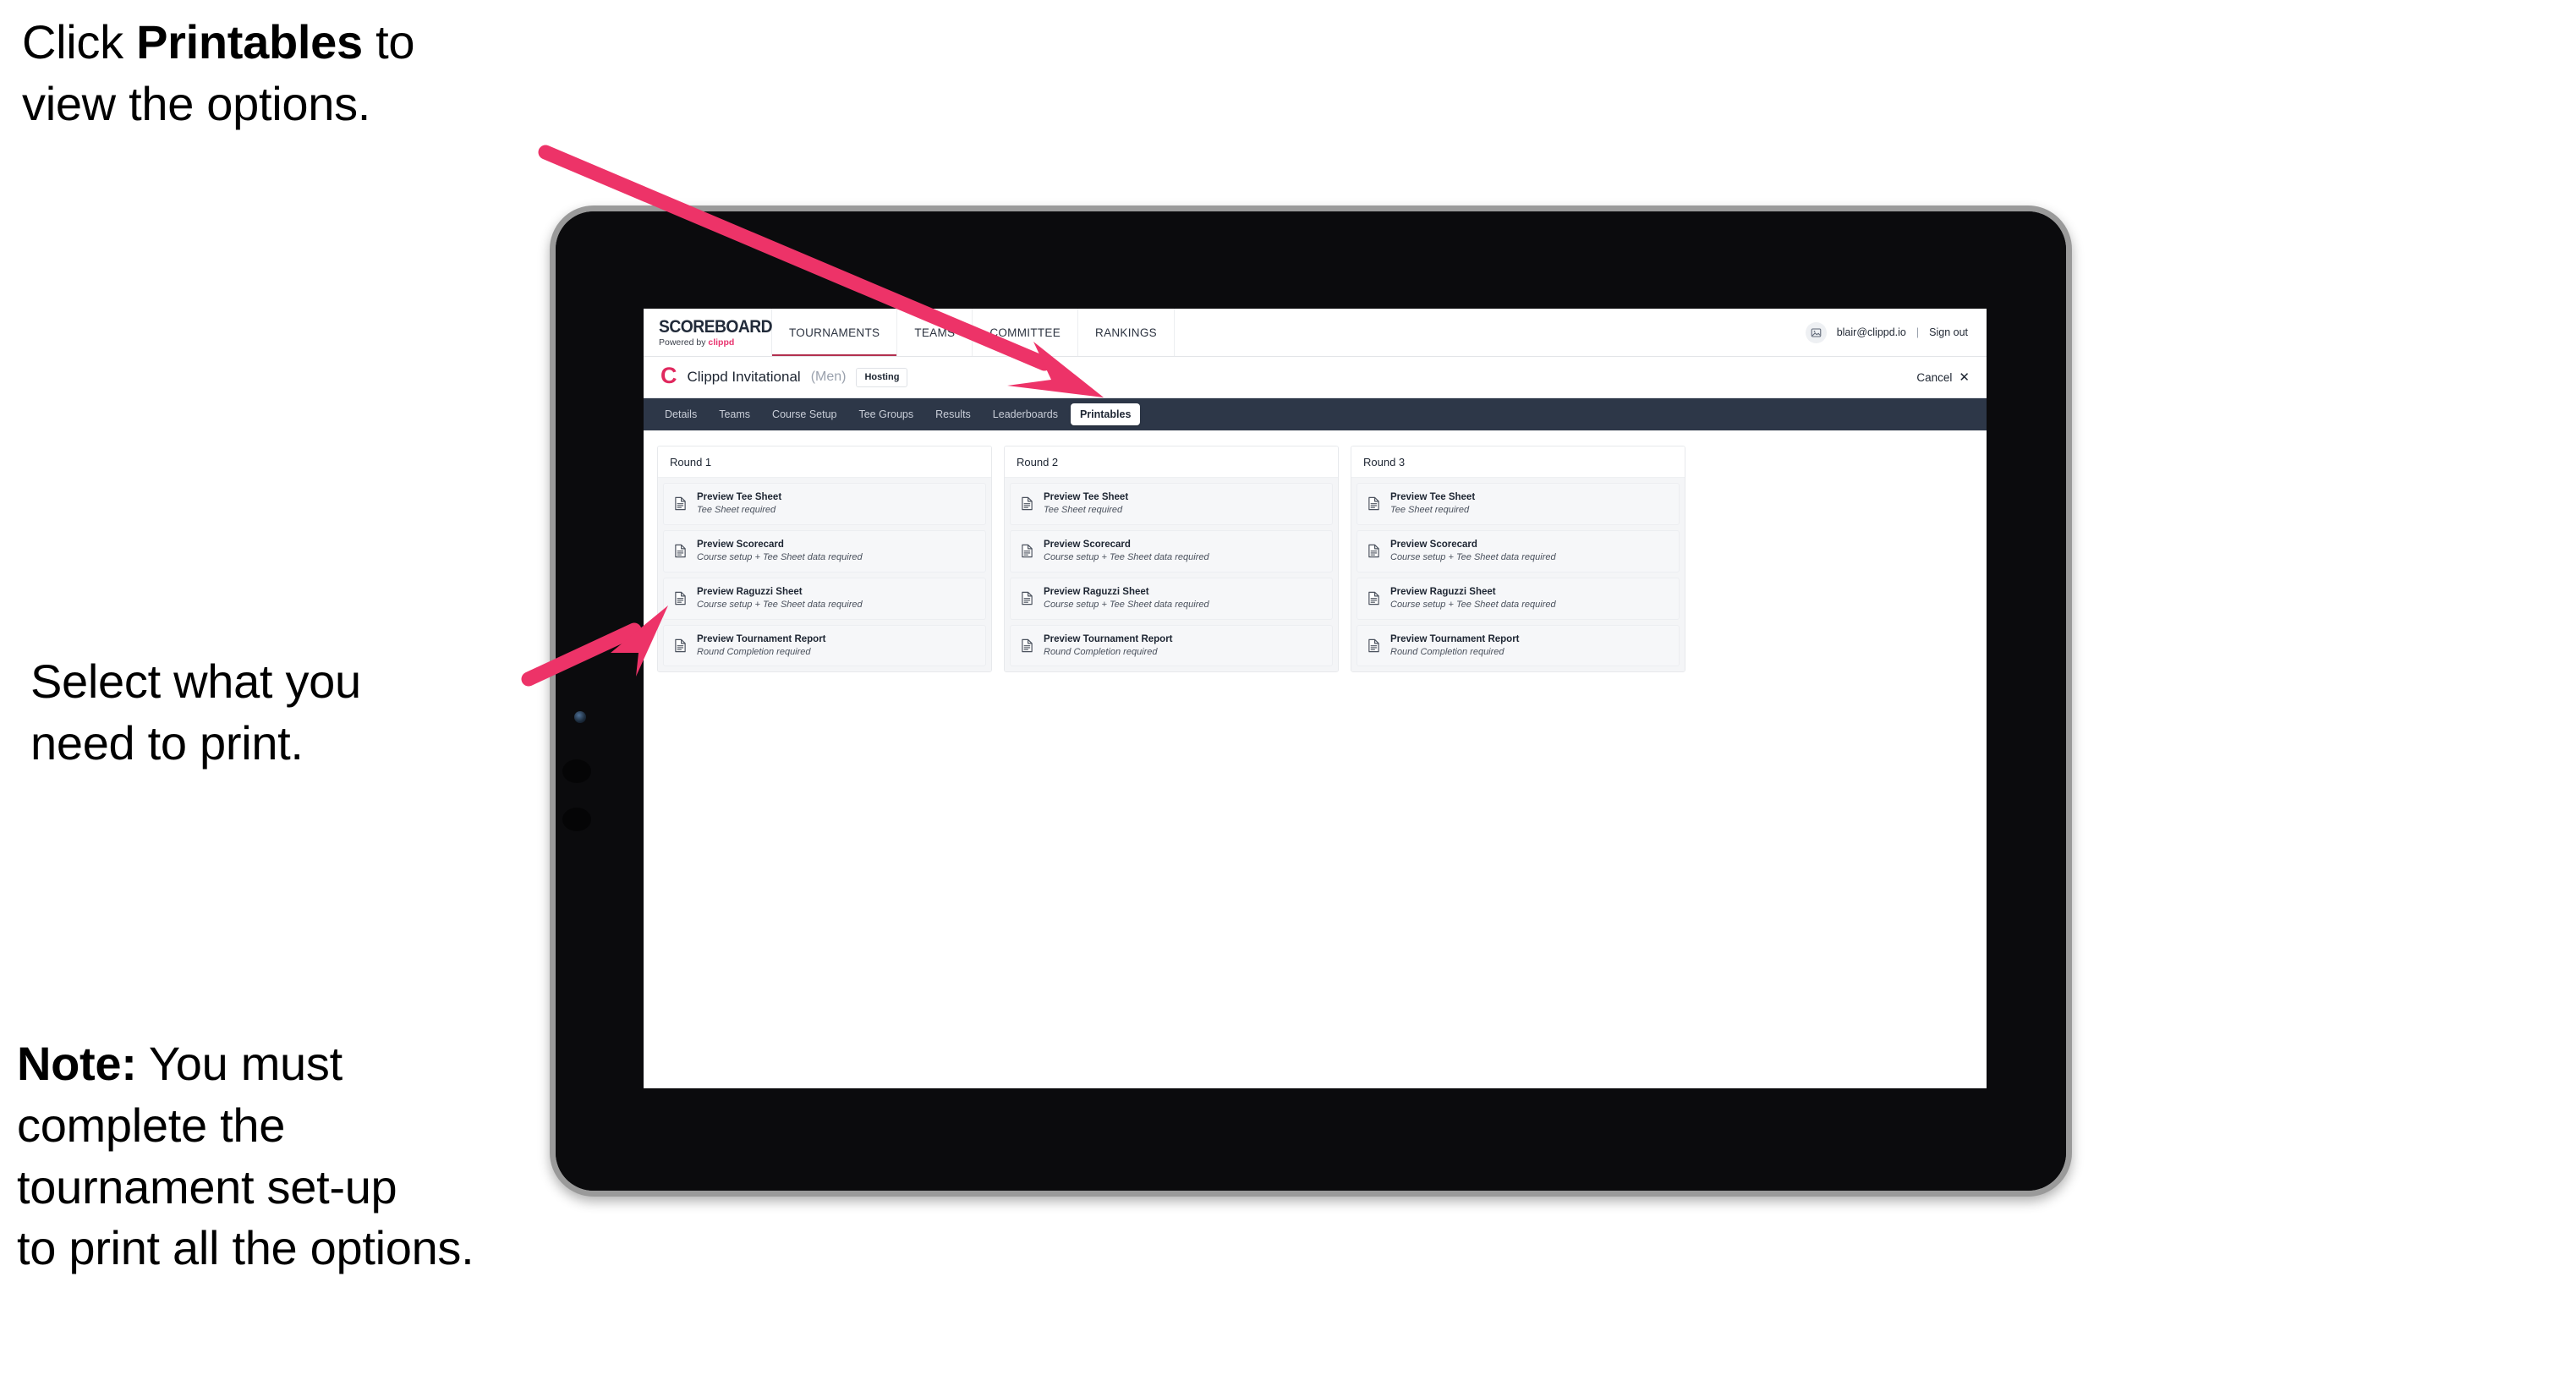  I want to click on main-nav: TOURNAMENTS TEAMS COMMITTEE RANKINGS, so click(973, 332).